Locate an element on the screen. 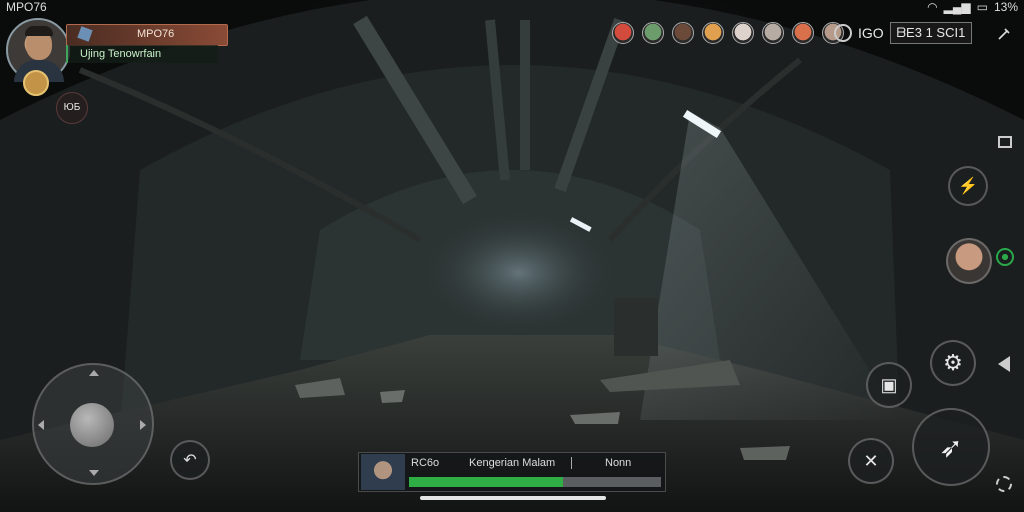  melee-button: ✕ is located at coordinates (871, 461).